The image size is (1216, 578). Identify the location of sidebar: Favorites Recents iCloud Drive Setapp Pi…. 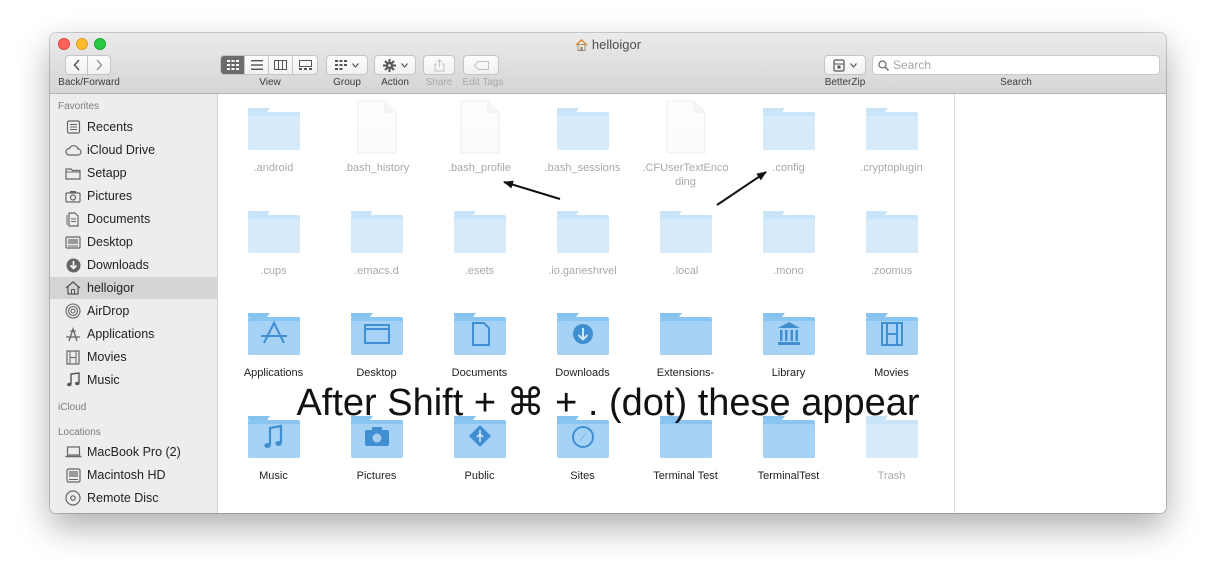
(134, 303).